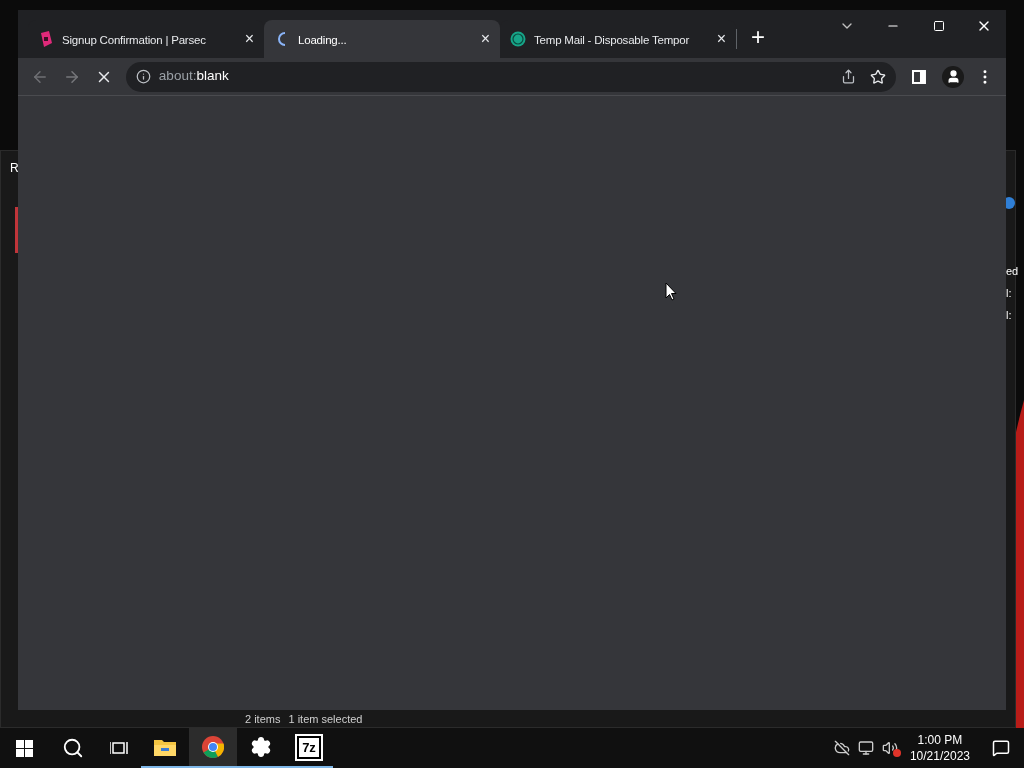  What do you see at coordinates (282, 39) in the screenshot?
I see `loading-spinner-icon` at bounding box center [282, 39].